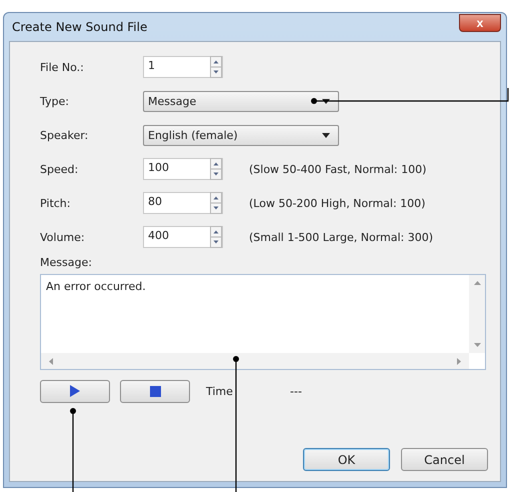  What do you see at coordinates (183, 67) in the screenshot?
I see `spin-field: 1` at bounding box center [183, 67].